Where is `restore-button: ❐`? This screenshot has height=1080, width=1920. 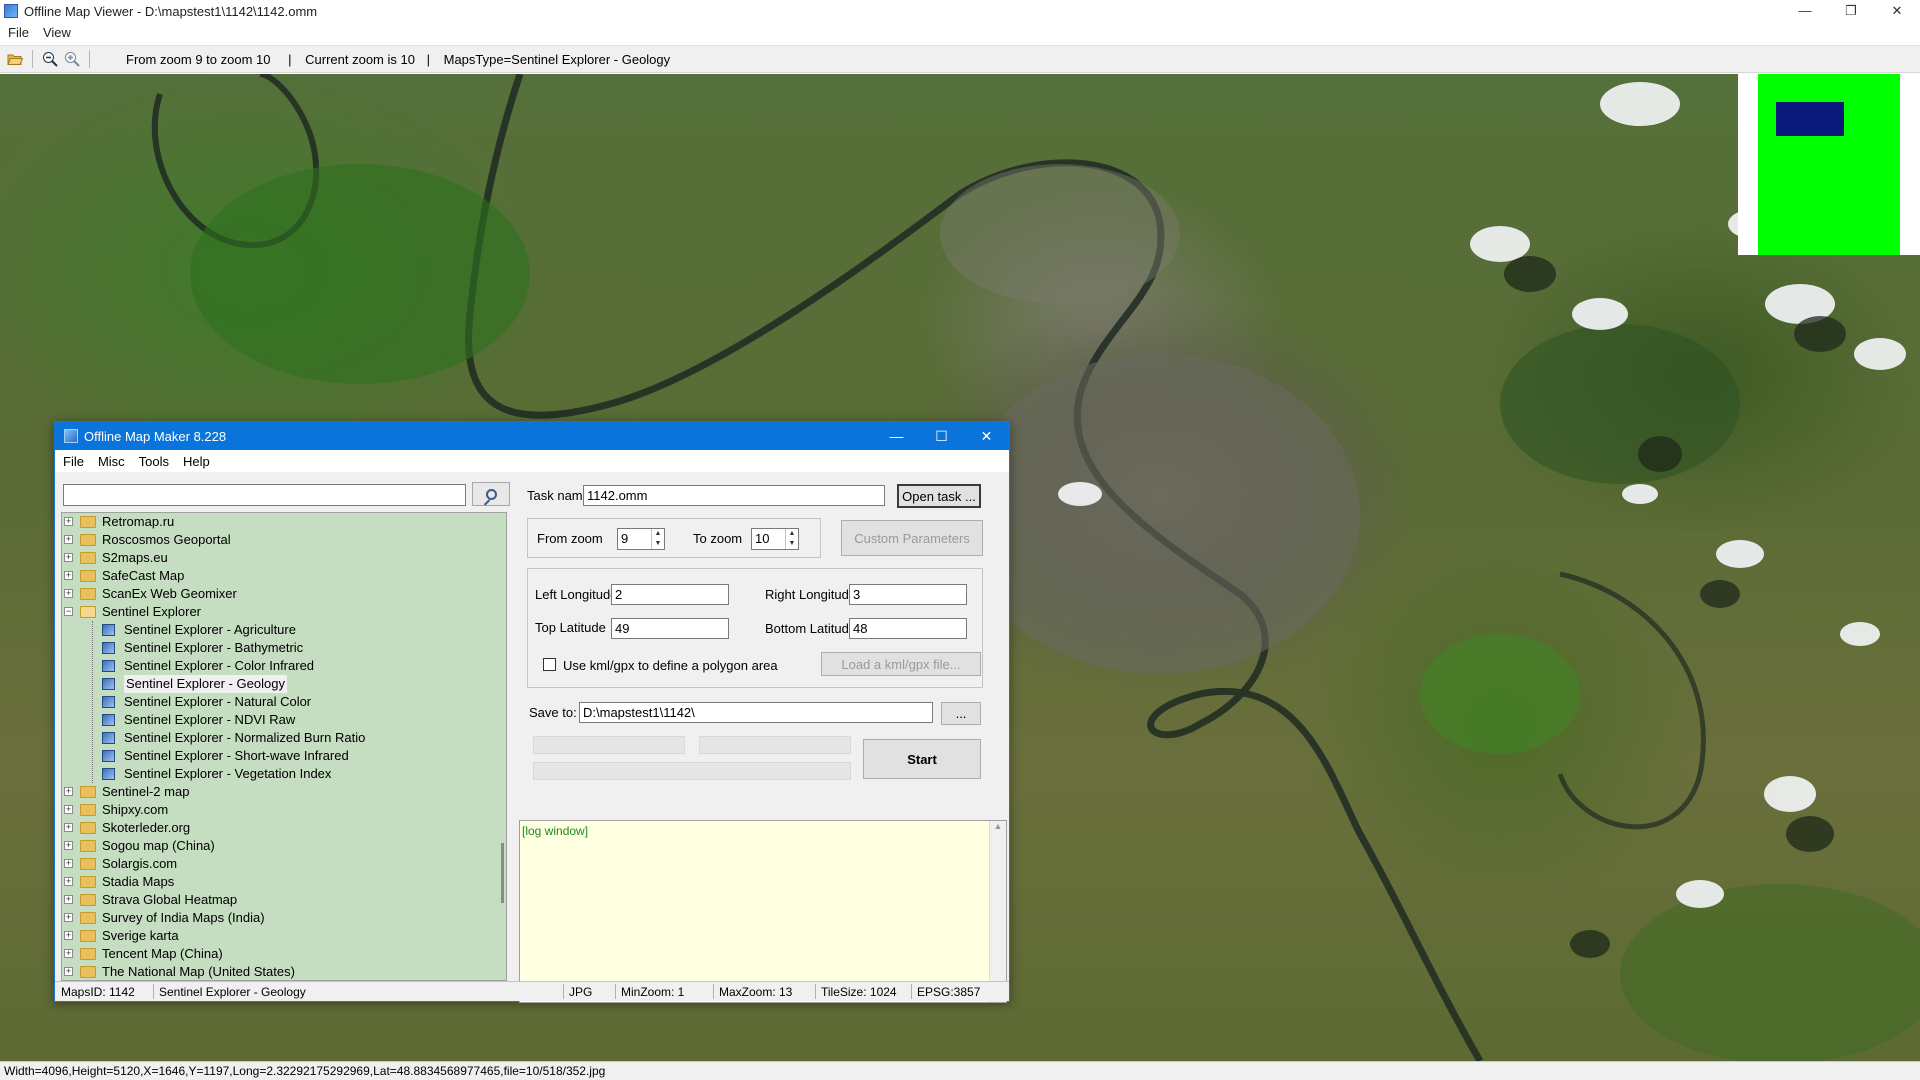 restore-button: ❐ is located at coordinates (1851, 11).